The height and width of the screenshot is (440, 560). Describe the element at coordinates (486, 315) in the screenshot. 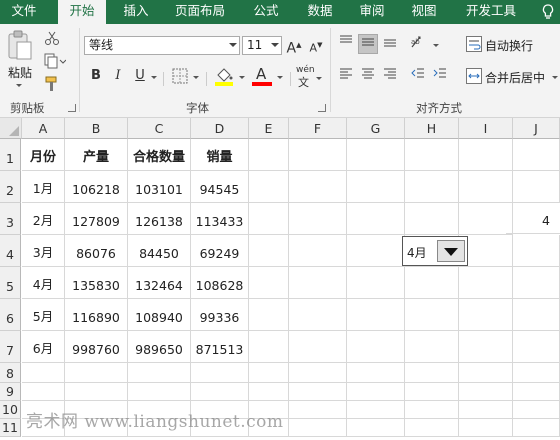

I see `cell-i6` at that location.